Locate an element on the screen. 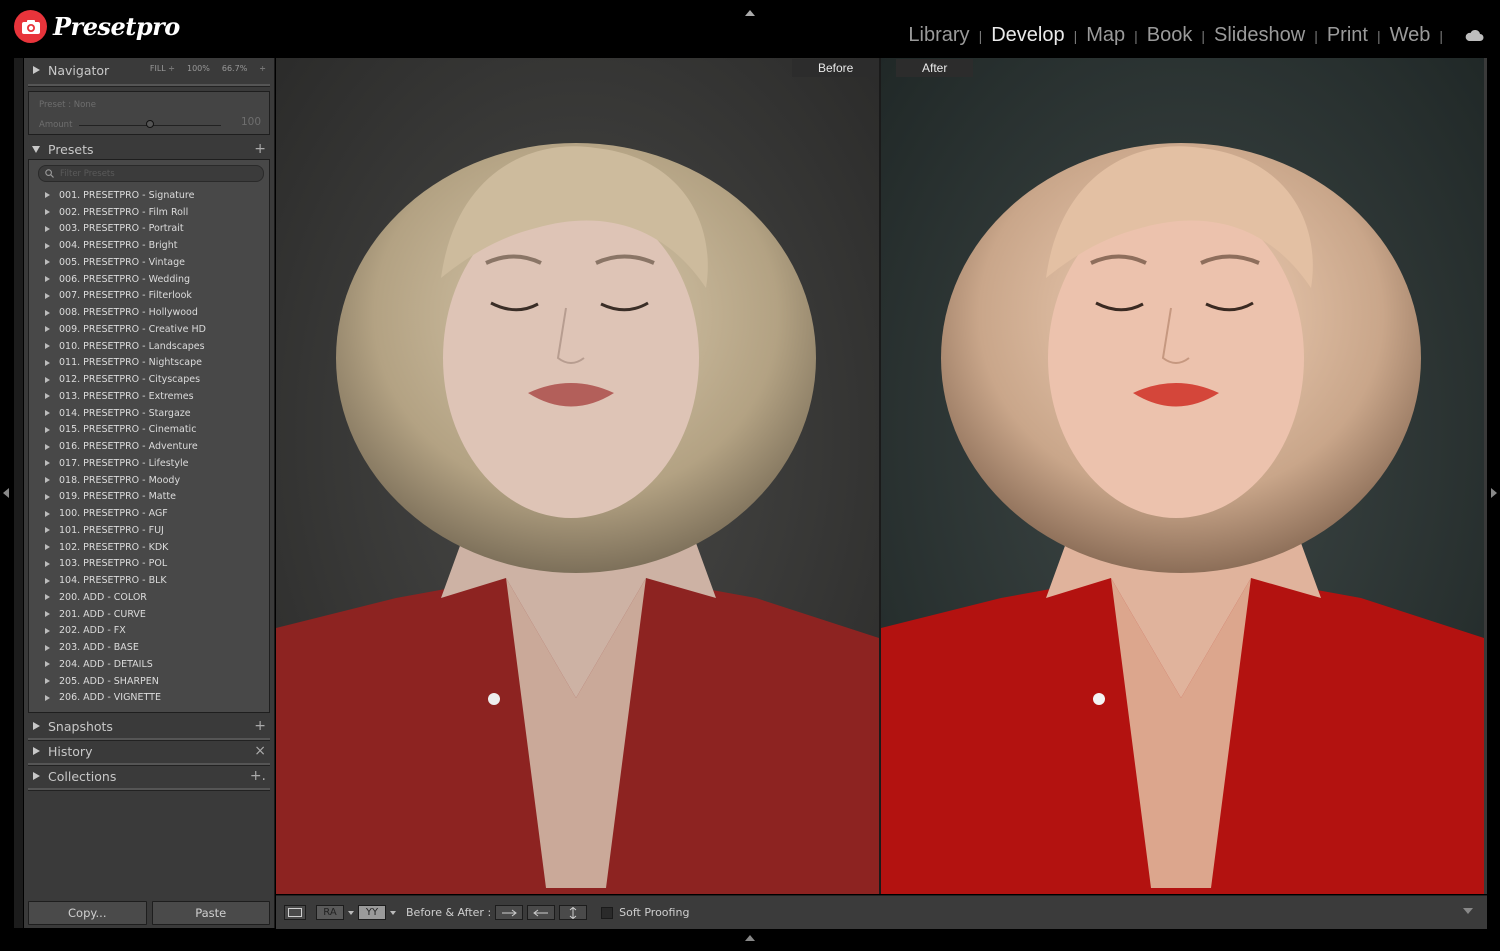  preset-folder-item: 009. PRESETPRO - Creative HD is located at coordinates (149, 329).